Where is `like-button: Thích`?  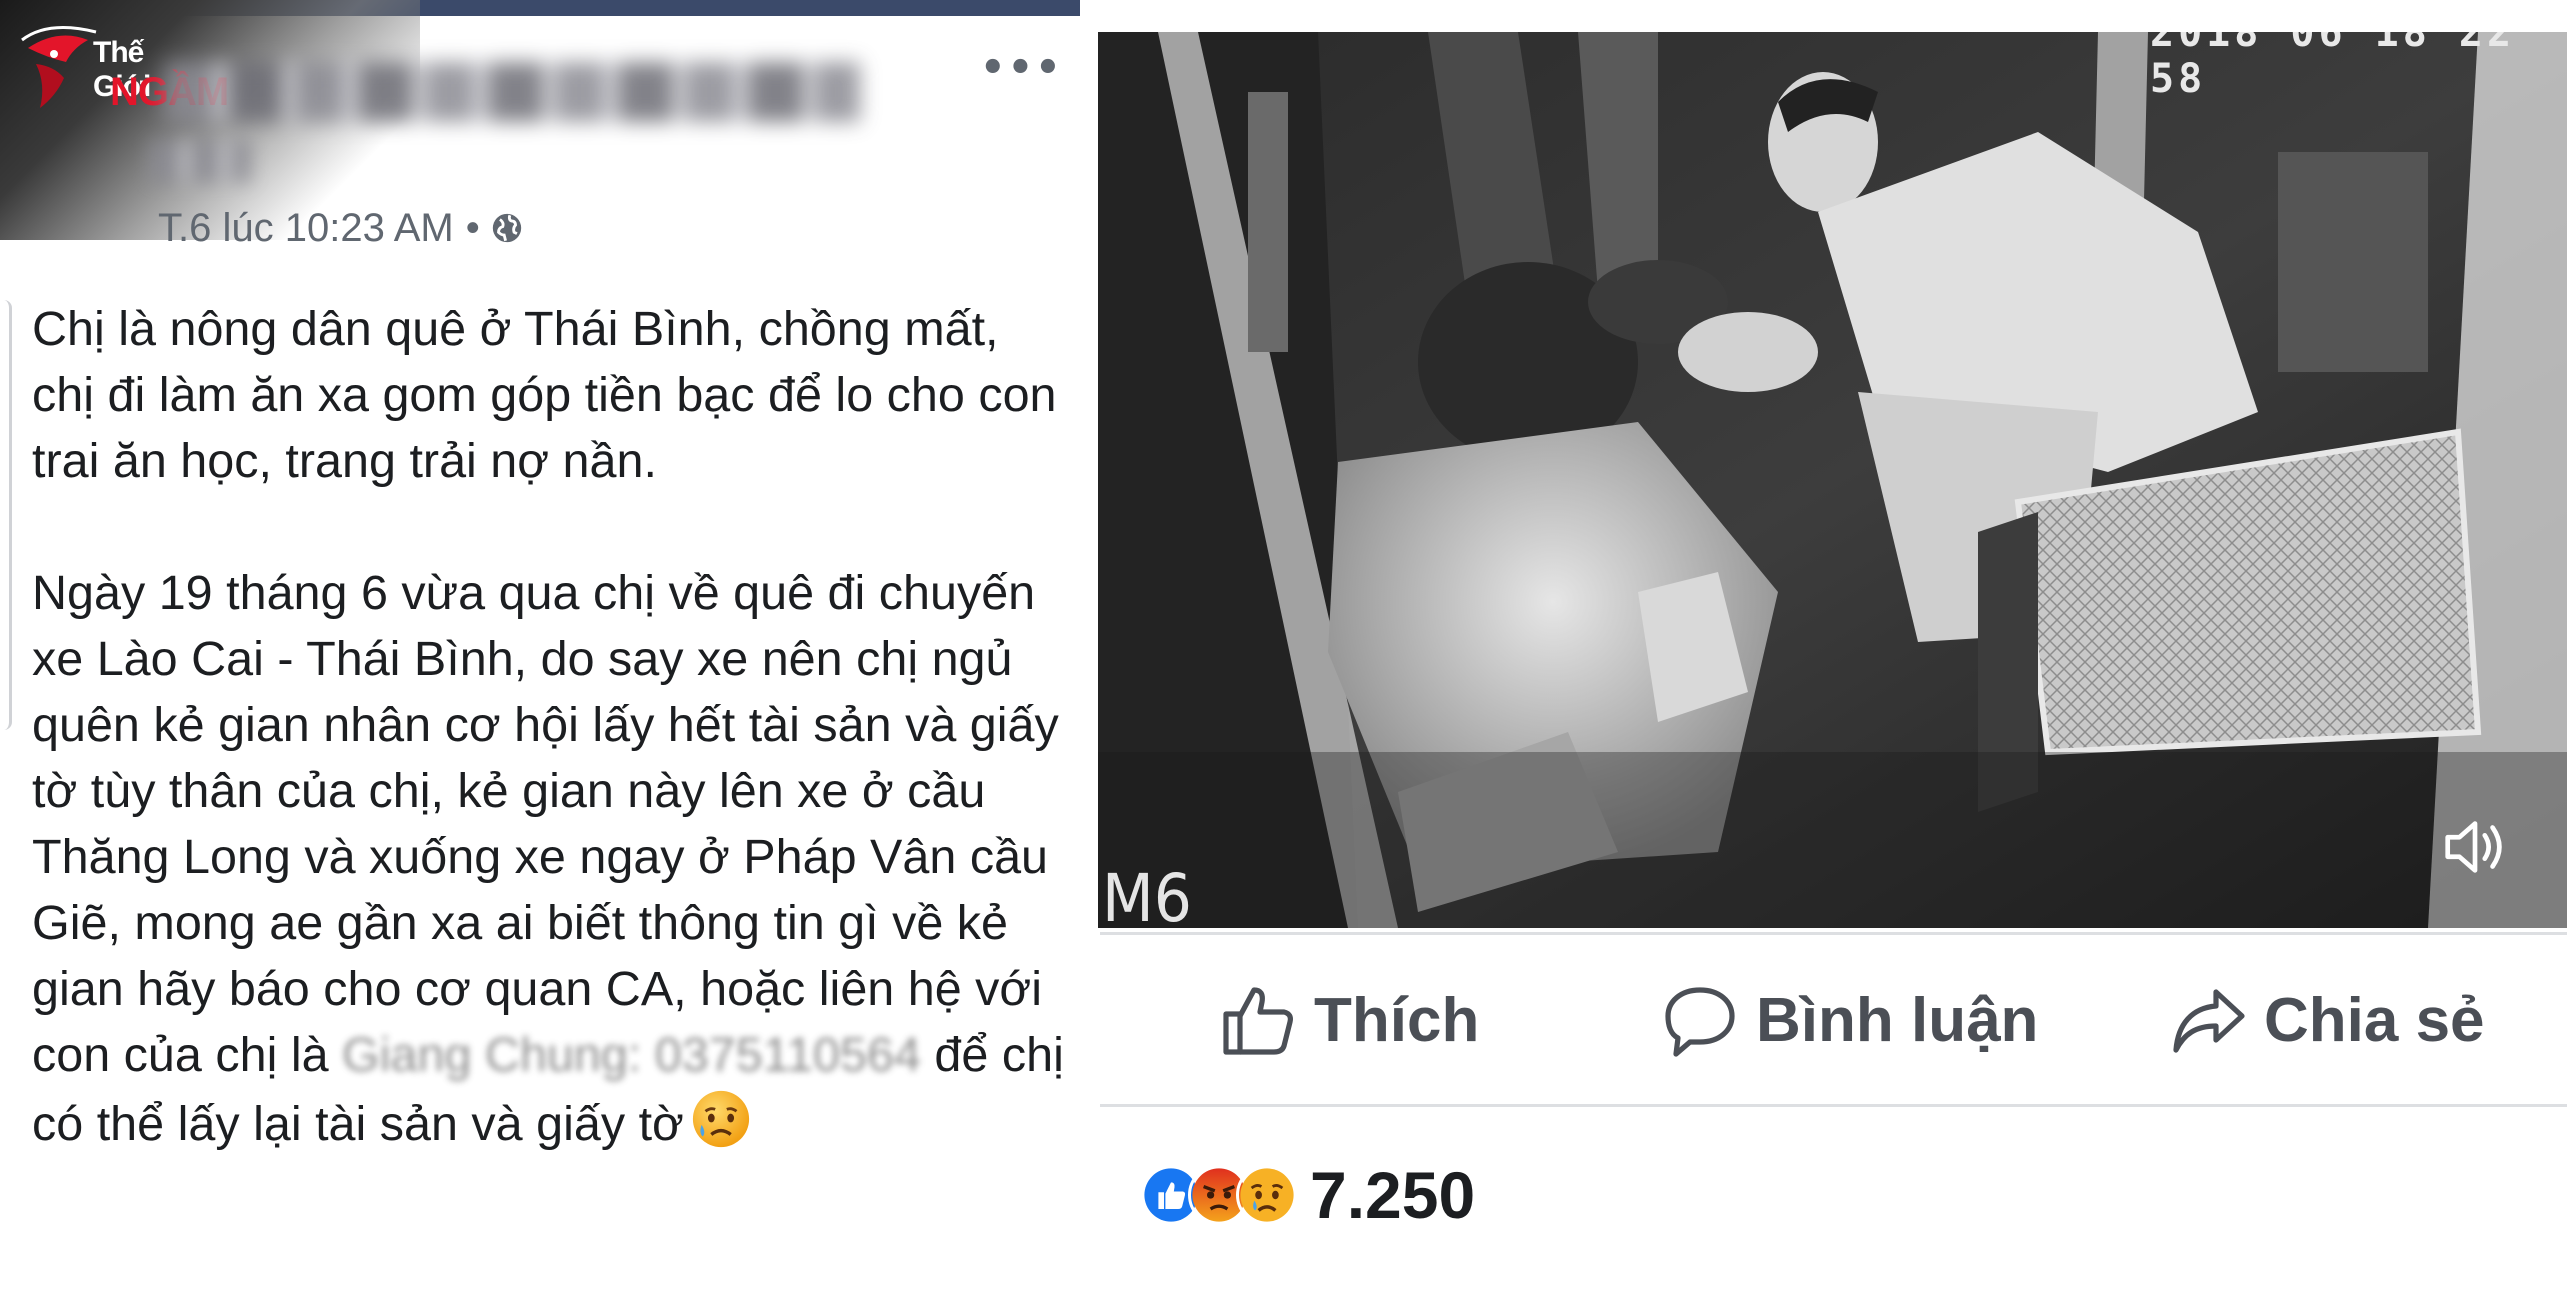 like-button: Thích is located at coordinates (1348, 1020).